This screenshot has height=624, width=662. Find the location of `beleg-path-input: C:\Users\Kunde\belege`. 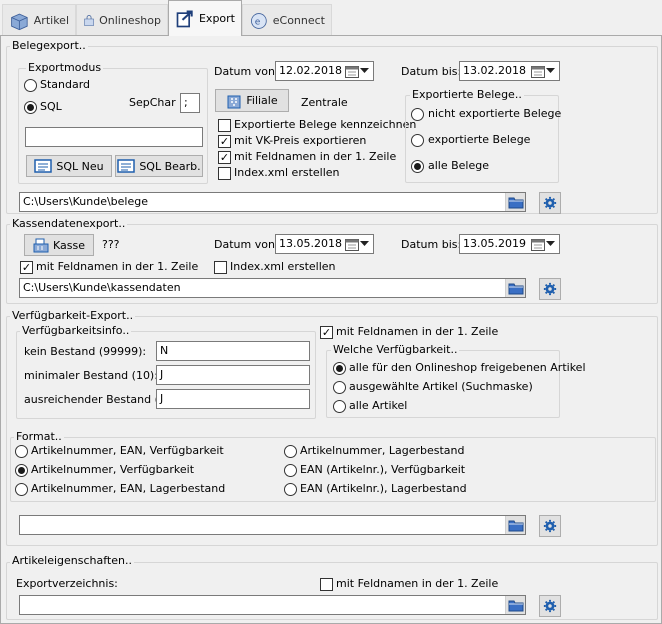

beleg-path-input: C:\Users\Kunde\belege is located at coordinates (272, 202).